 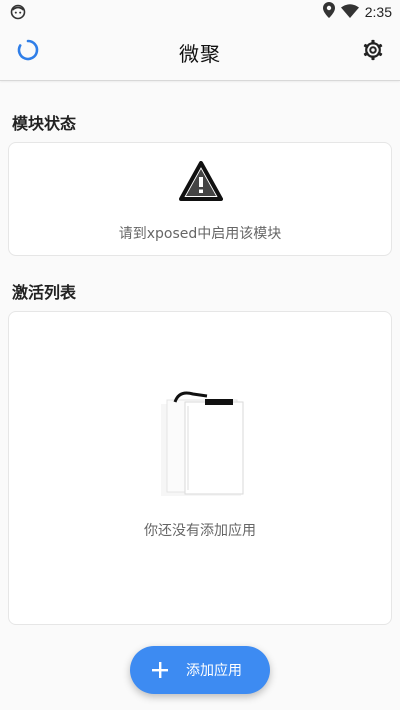 I want to click on app-bar: 微聚, so click(x=200, y=52).